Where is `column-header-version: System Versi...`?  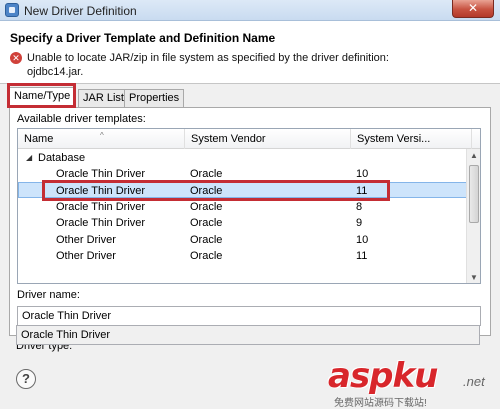 column-header-version: System Versi... is located at coordinates (411, 139).